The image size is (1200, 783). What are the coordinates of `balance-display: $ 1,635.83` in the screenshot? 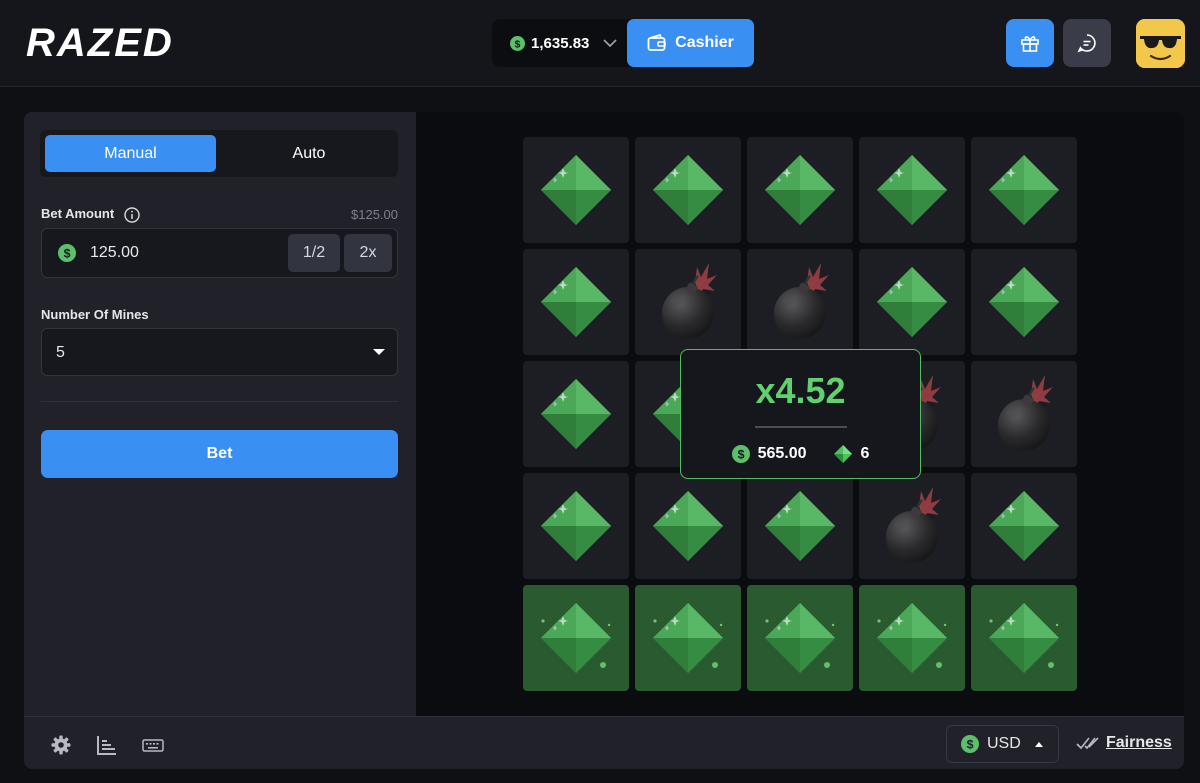 It's located at (549, 43).